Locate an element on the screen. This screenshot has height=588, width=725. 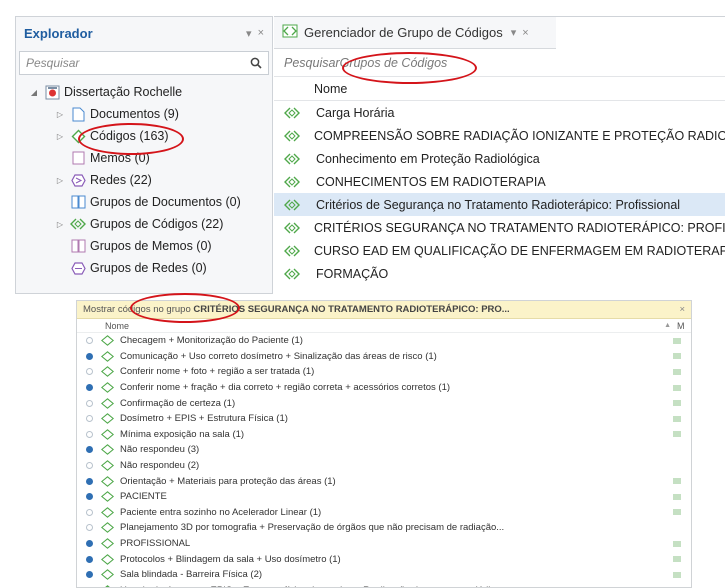
network-group-icon is located at coordinates (78, 268).